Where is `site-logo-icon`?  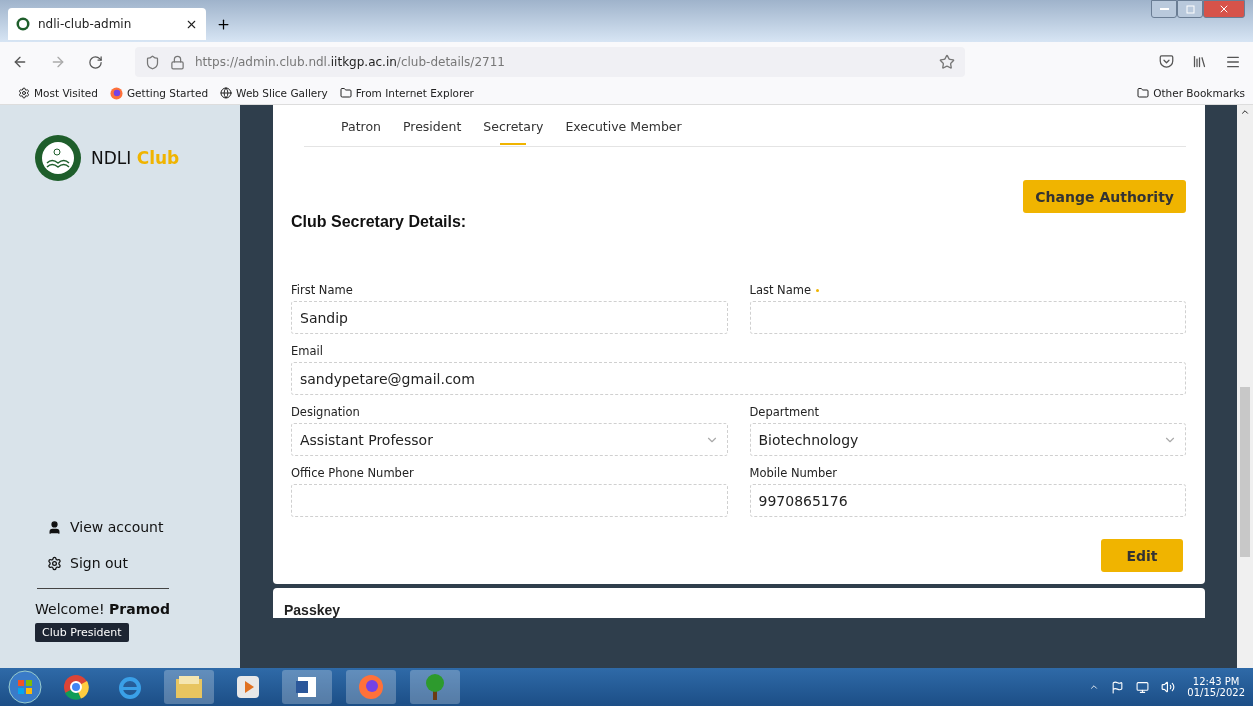 site-logo-icon is located at coordinates (23, 24).